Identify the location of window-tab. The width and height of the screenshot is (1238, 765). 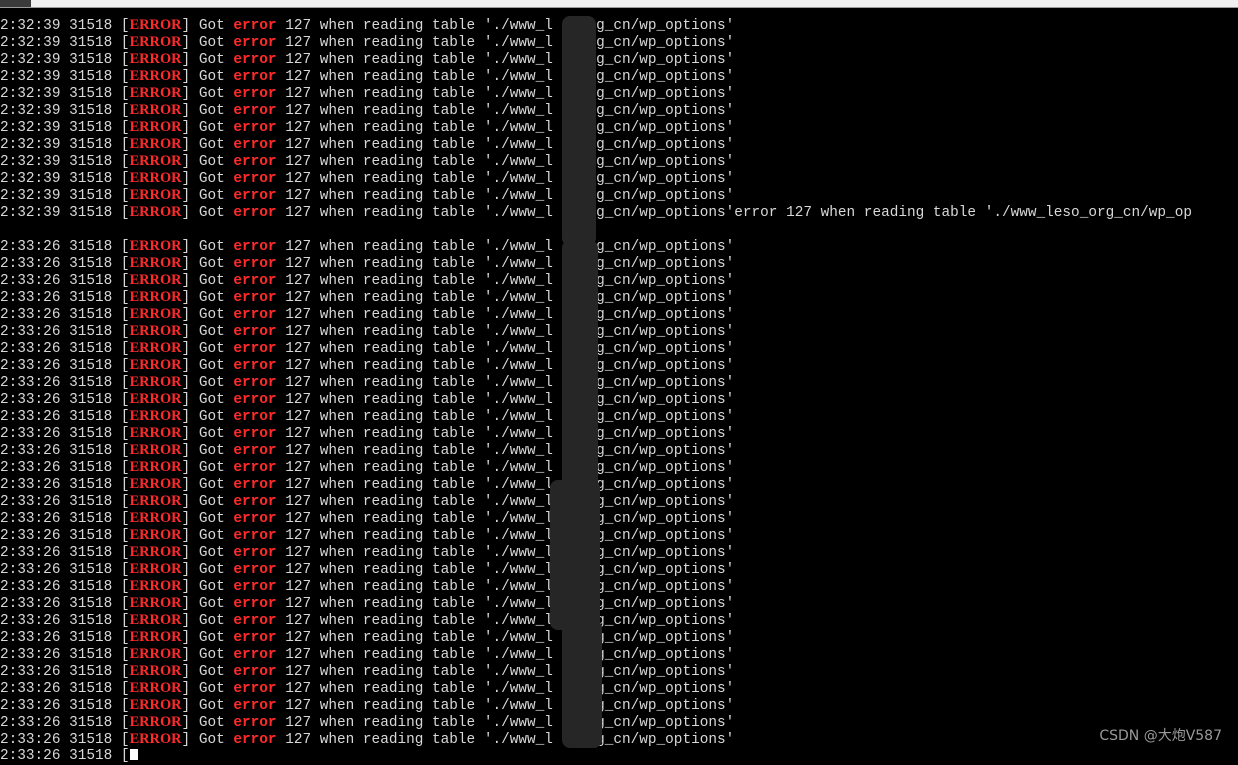
(15, 3).